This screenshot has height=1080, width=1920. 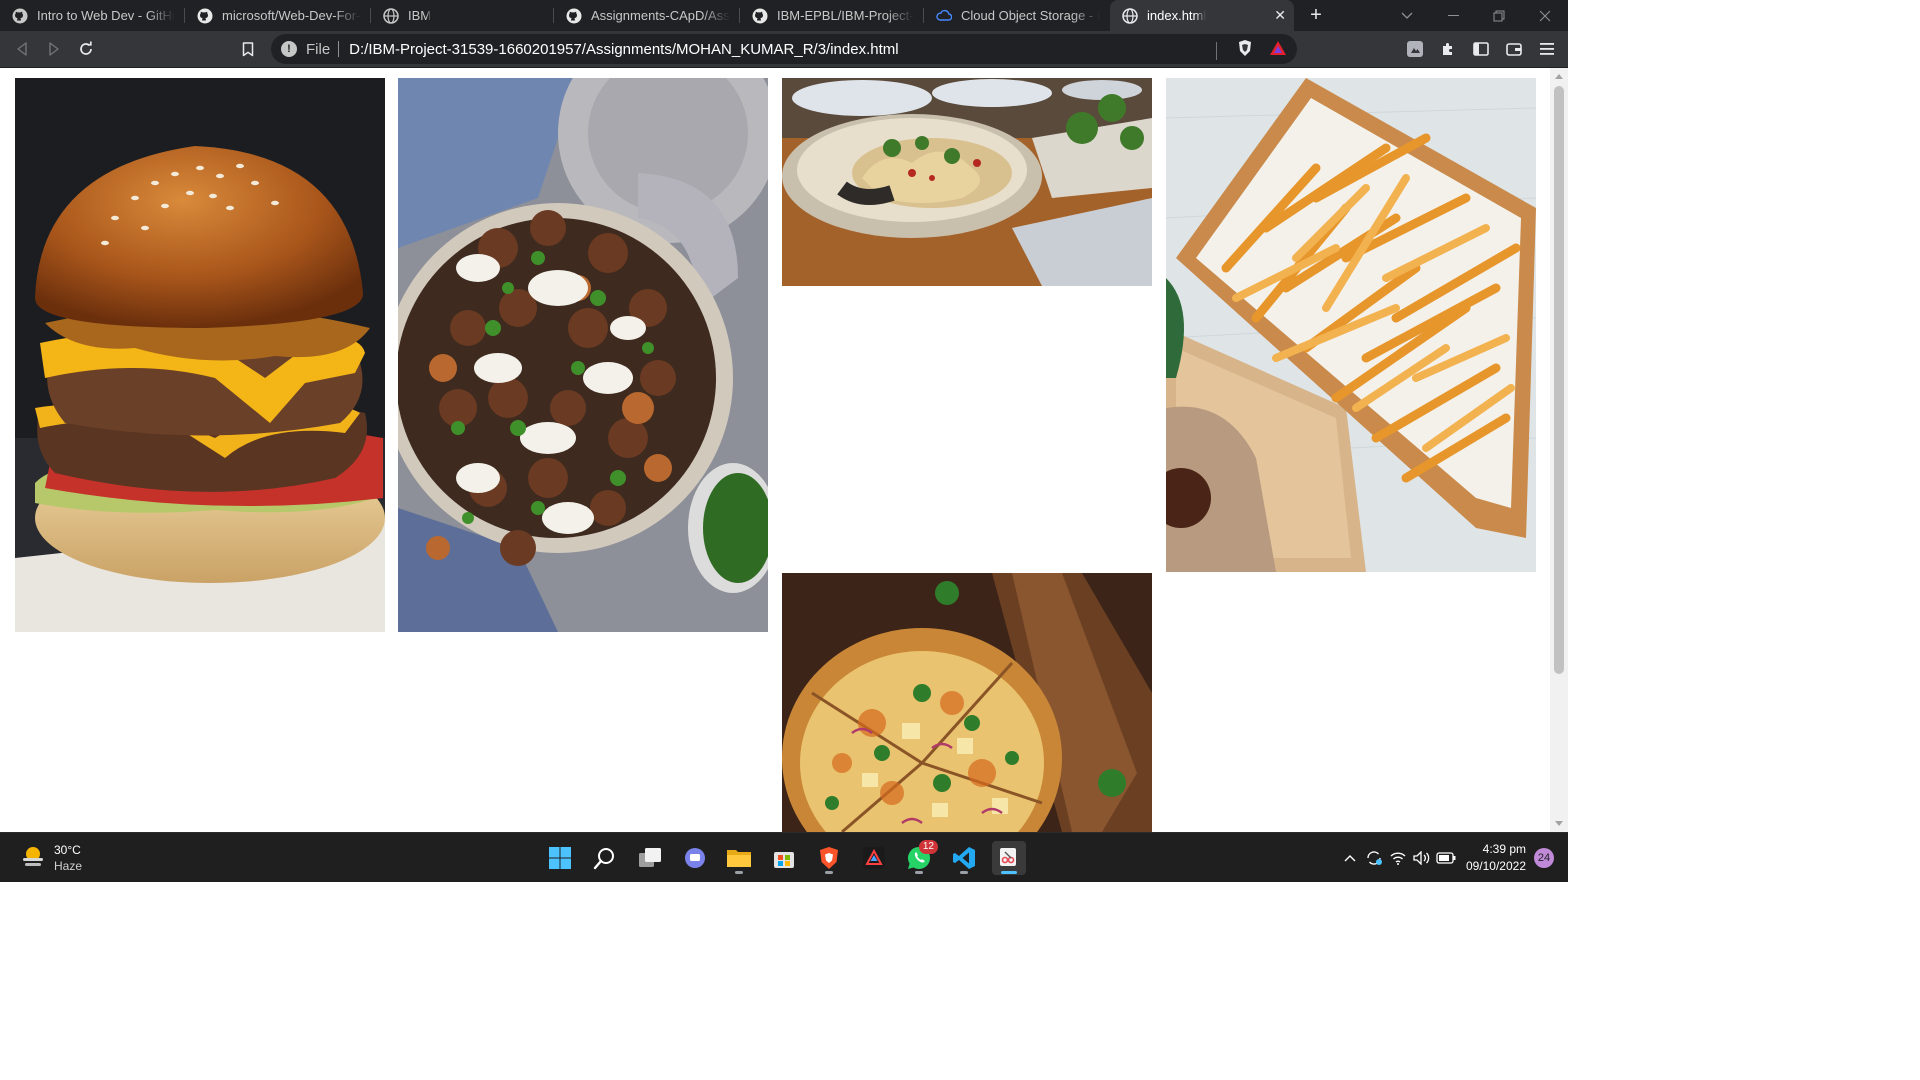 I want to click on vscode-button, so click(x=964, y=858).